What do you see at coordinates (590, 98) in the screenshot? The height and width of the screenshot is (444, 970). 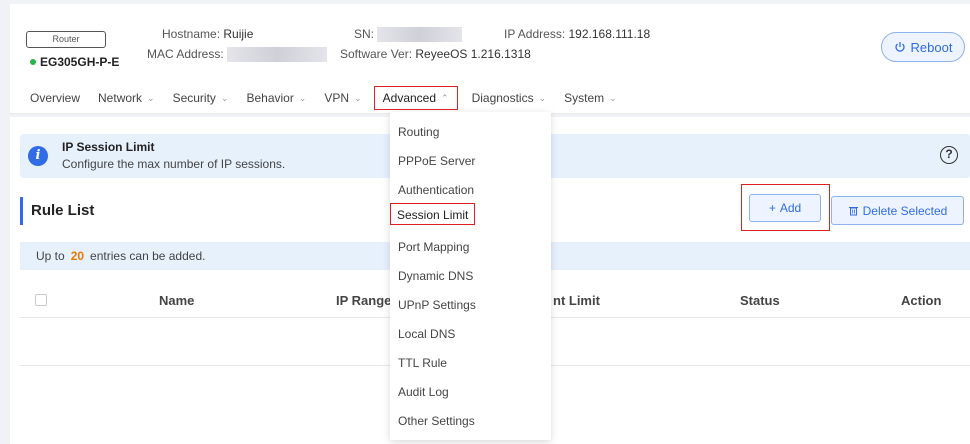 I see `nav-system: System ⌄` at bounding box center [590, 98].